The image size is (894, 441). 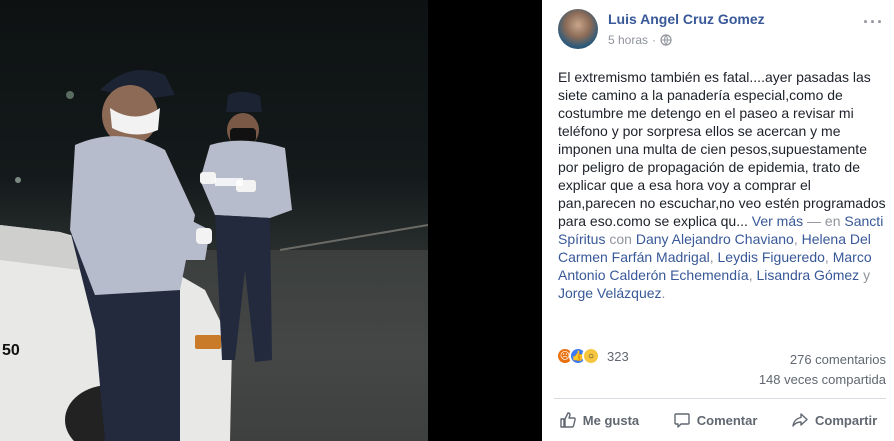 I want to click on author-name: Luis Angel Cruz Gomez, so click(x=686, y=19).